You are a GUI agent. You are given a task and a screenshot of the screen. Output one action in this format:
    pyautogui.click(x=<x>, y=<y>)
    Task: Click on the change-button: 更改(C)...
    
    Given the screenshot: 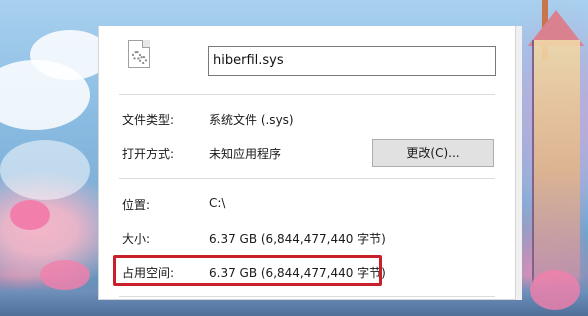 What is the action you would take?
    pyautogui.click(x=433, y=153)
    